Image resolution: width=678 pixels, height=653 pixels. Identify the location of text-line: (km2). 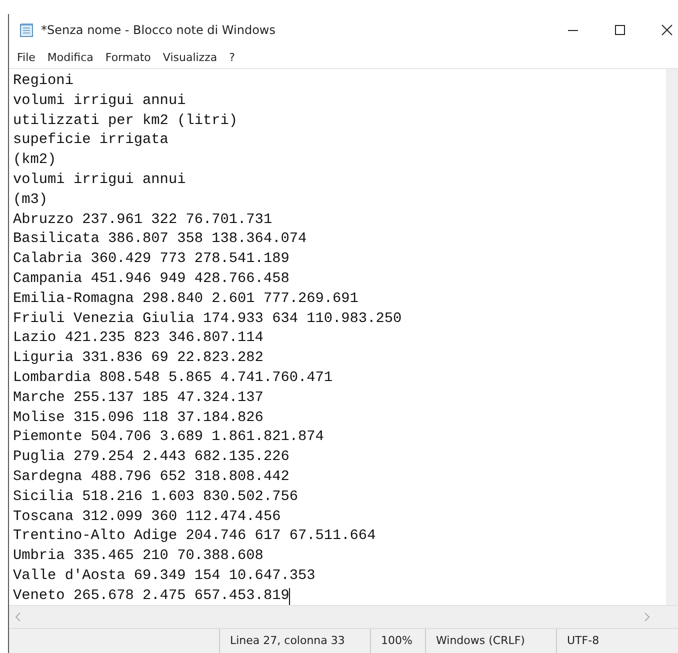
(34, 160).